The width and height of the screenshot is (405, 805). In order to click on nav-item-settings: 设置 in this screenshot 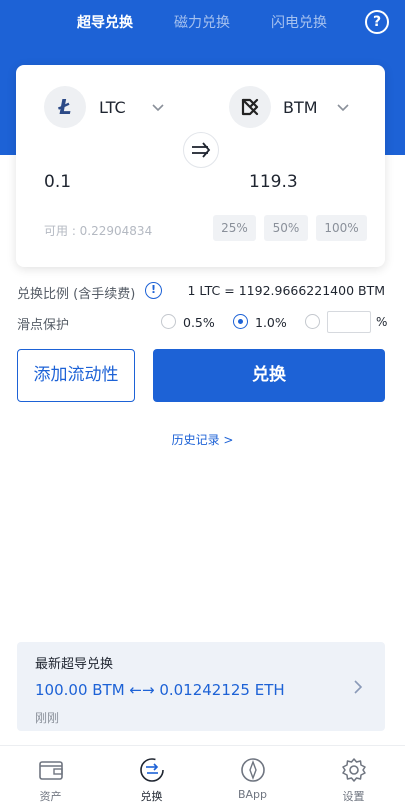, I will do `click(353, 775)`.